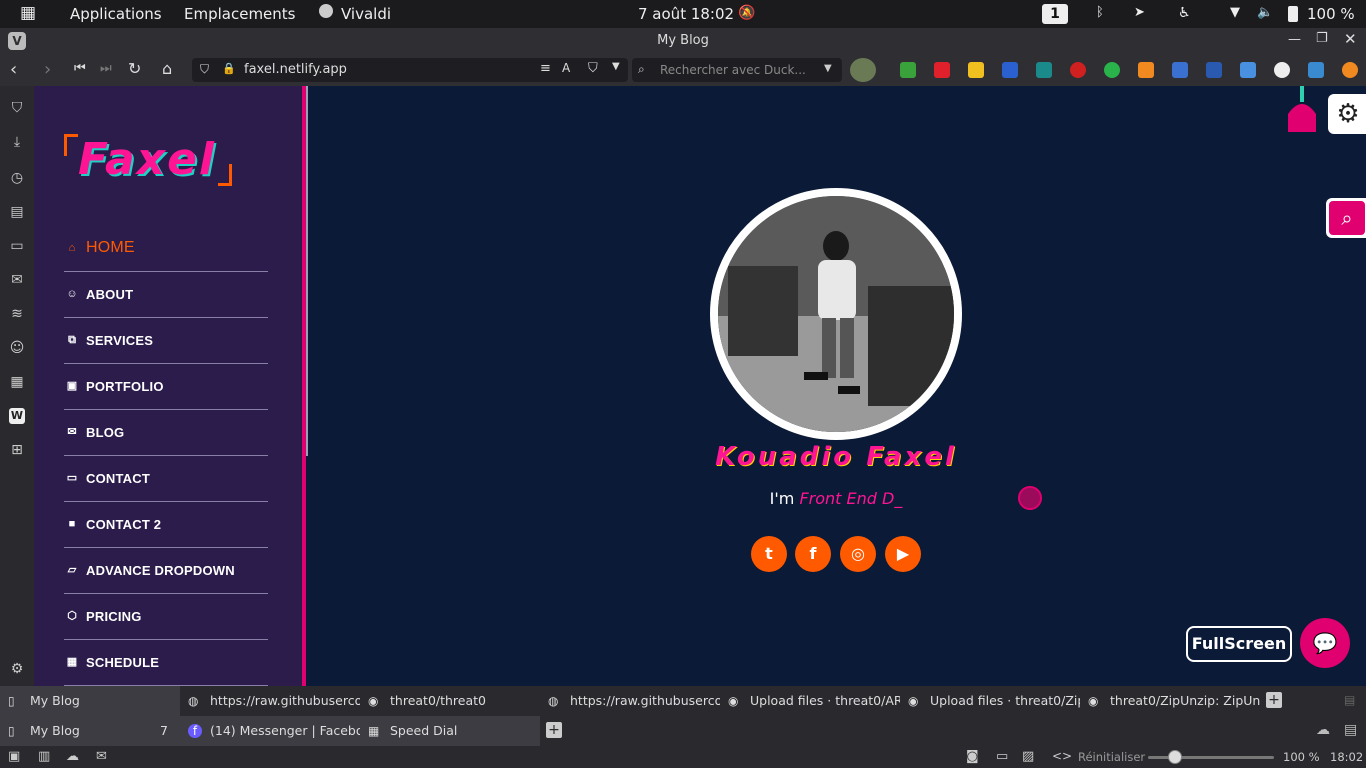 The height and width of the screenshot is (768, 1366). I want to click on zoom-slider, so click(1211, 757).